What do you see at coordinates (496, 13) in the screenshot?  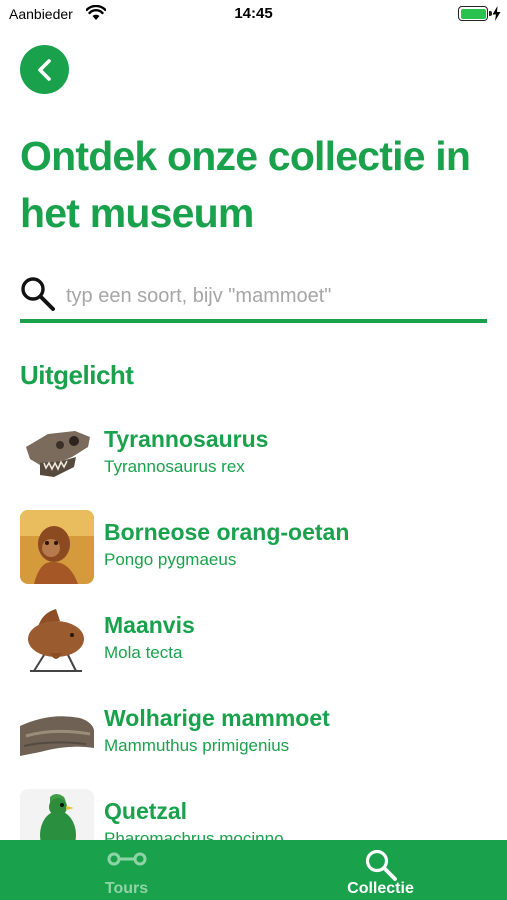 I see `charging-bolt-icon` at bounding box center [496, 13].